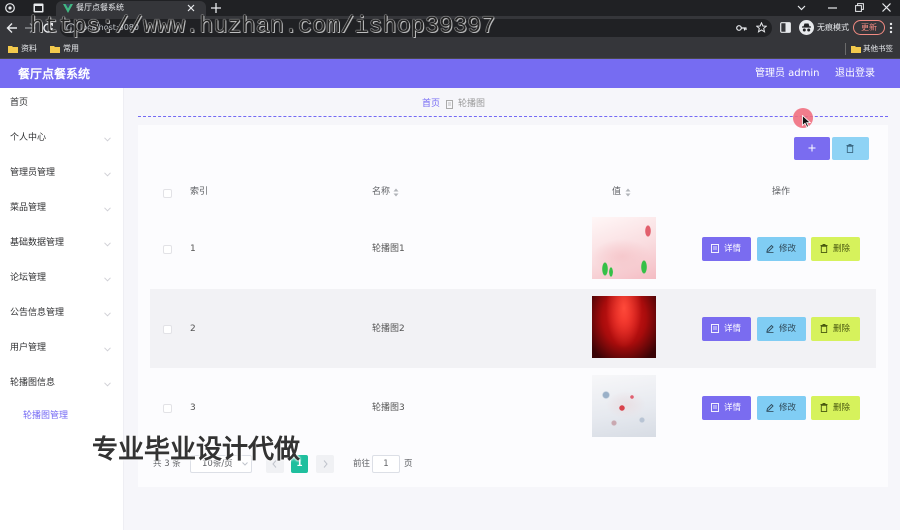  I want to click on sidebar-item-base-data: 基础数据管理, so click(61, 244).